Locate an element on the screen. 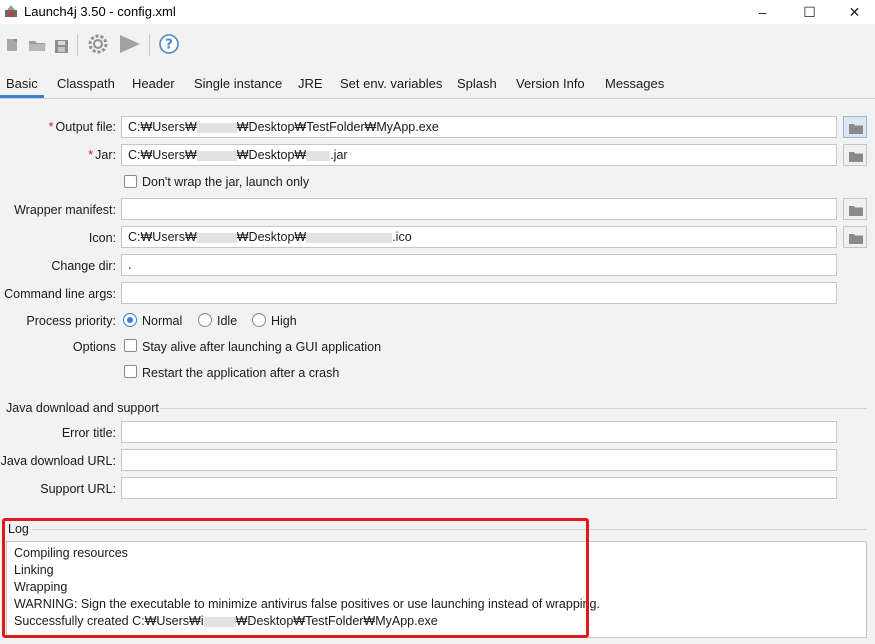 The height and width of the screenshot is (644, 875). priority-idle-label: Idle is located at coordinates (227, 321).